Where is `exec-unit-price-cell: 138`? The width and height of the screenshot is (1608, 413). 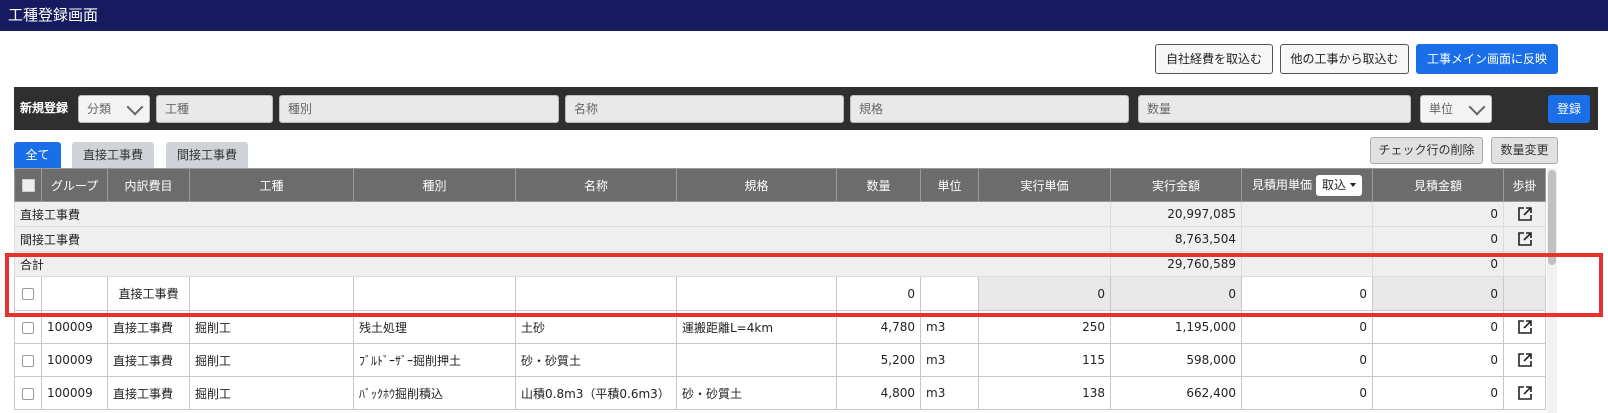
exec-unit-price-cell: 138 is located at coordinates (1044, 393).